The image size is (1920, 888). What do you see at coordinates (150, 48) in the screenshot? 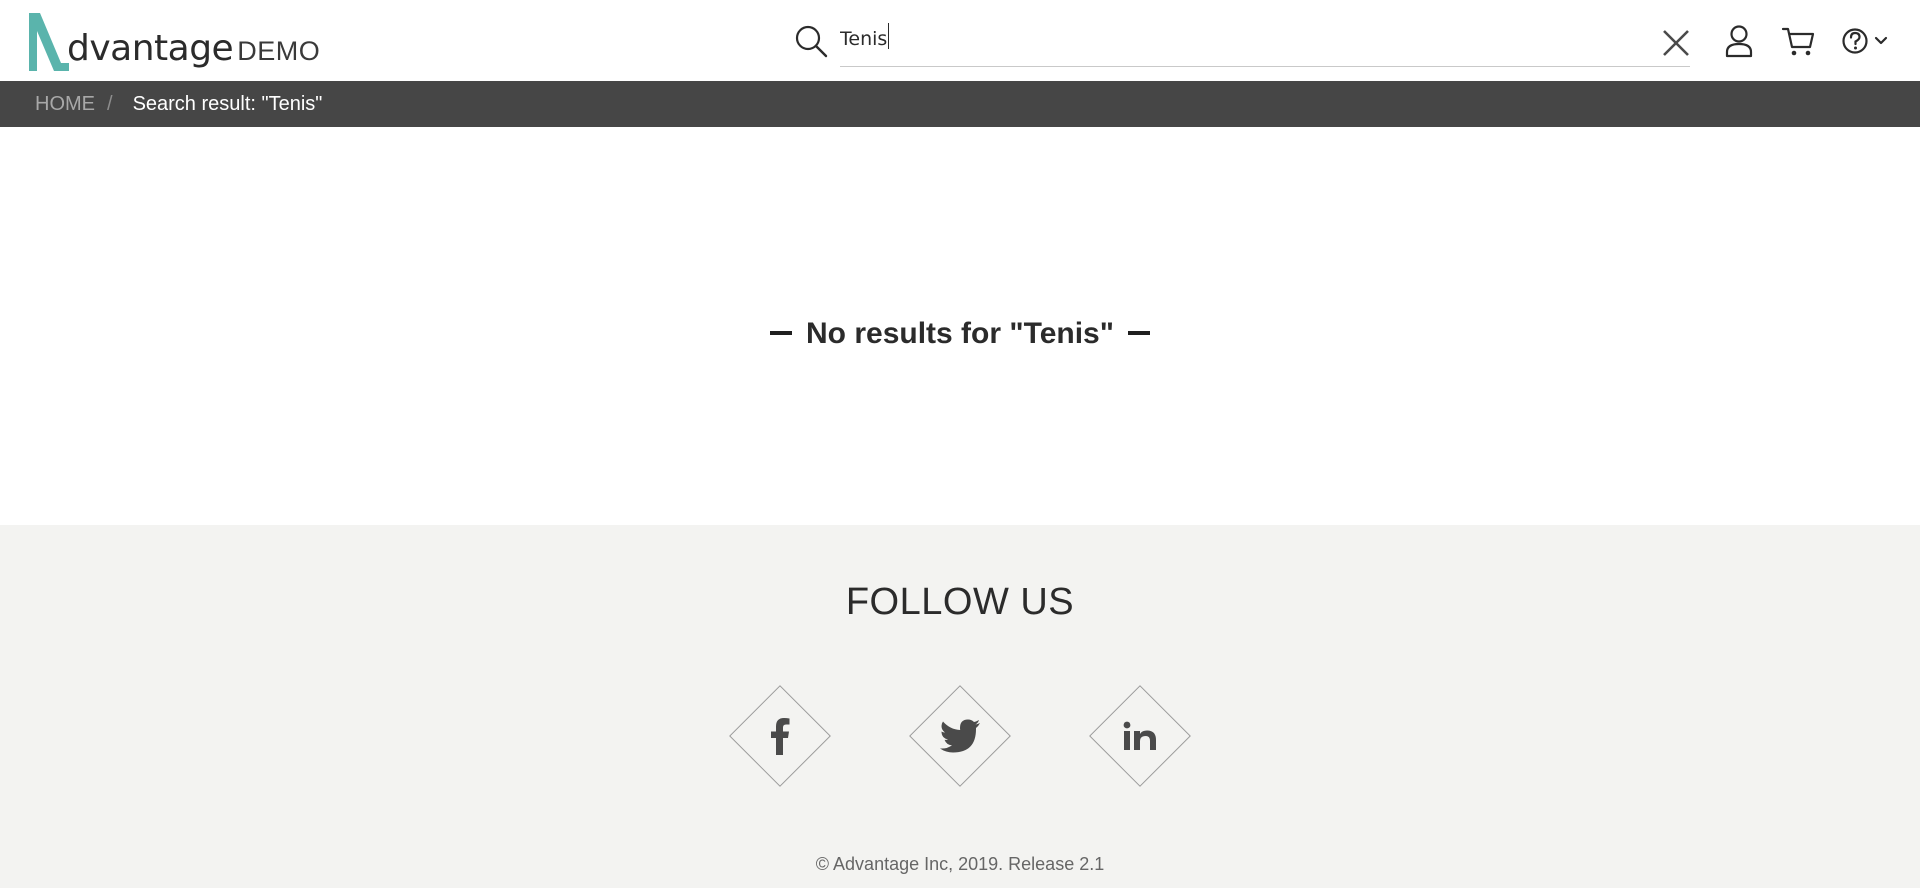
I see `logo-word: dvantage` at bounding box center [150, 48].